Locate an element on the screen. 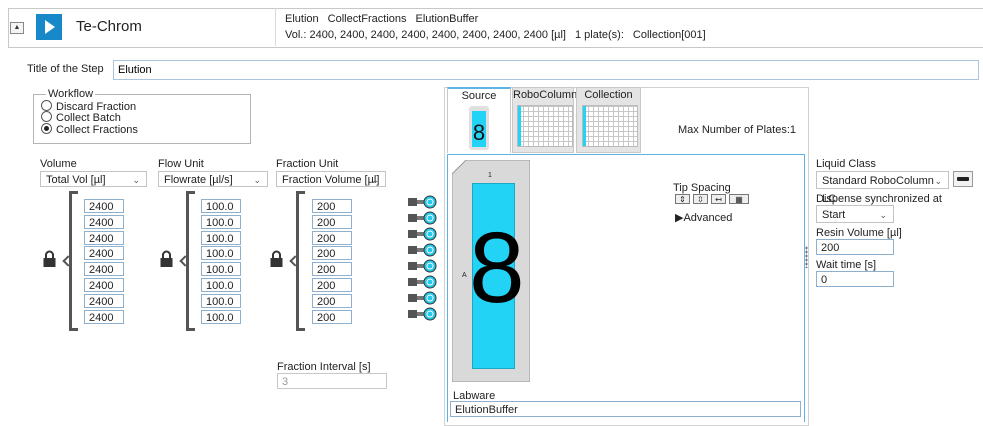  summary-mode: CollectFractions is located at coordinates (367, 19).